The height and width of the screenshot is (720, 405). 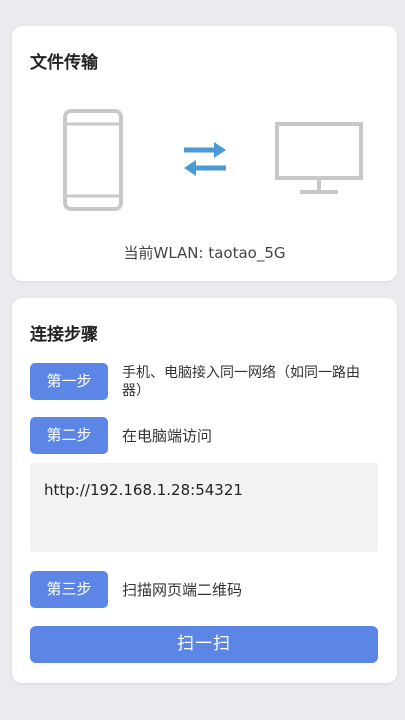 I want to click on step-three-text: 扫描网页端二维码, so click(x=182, y=590).